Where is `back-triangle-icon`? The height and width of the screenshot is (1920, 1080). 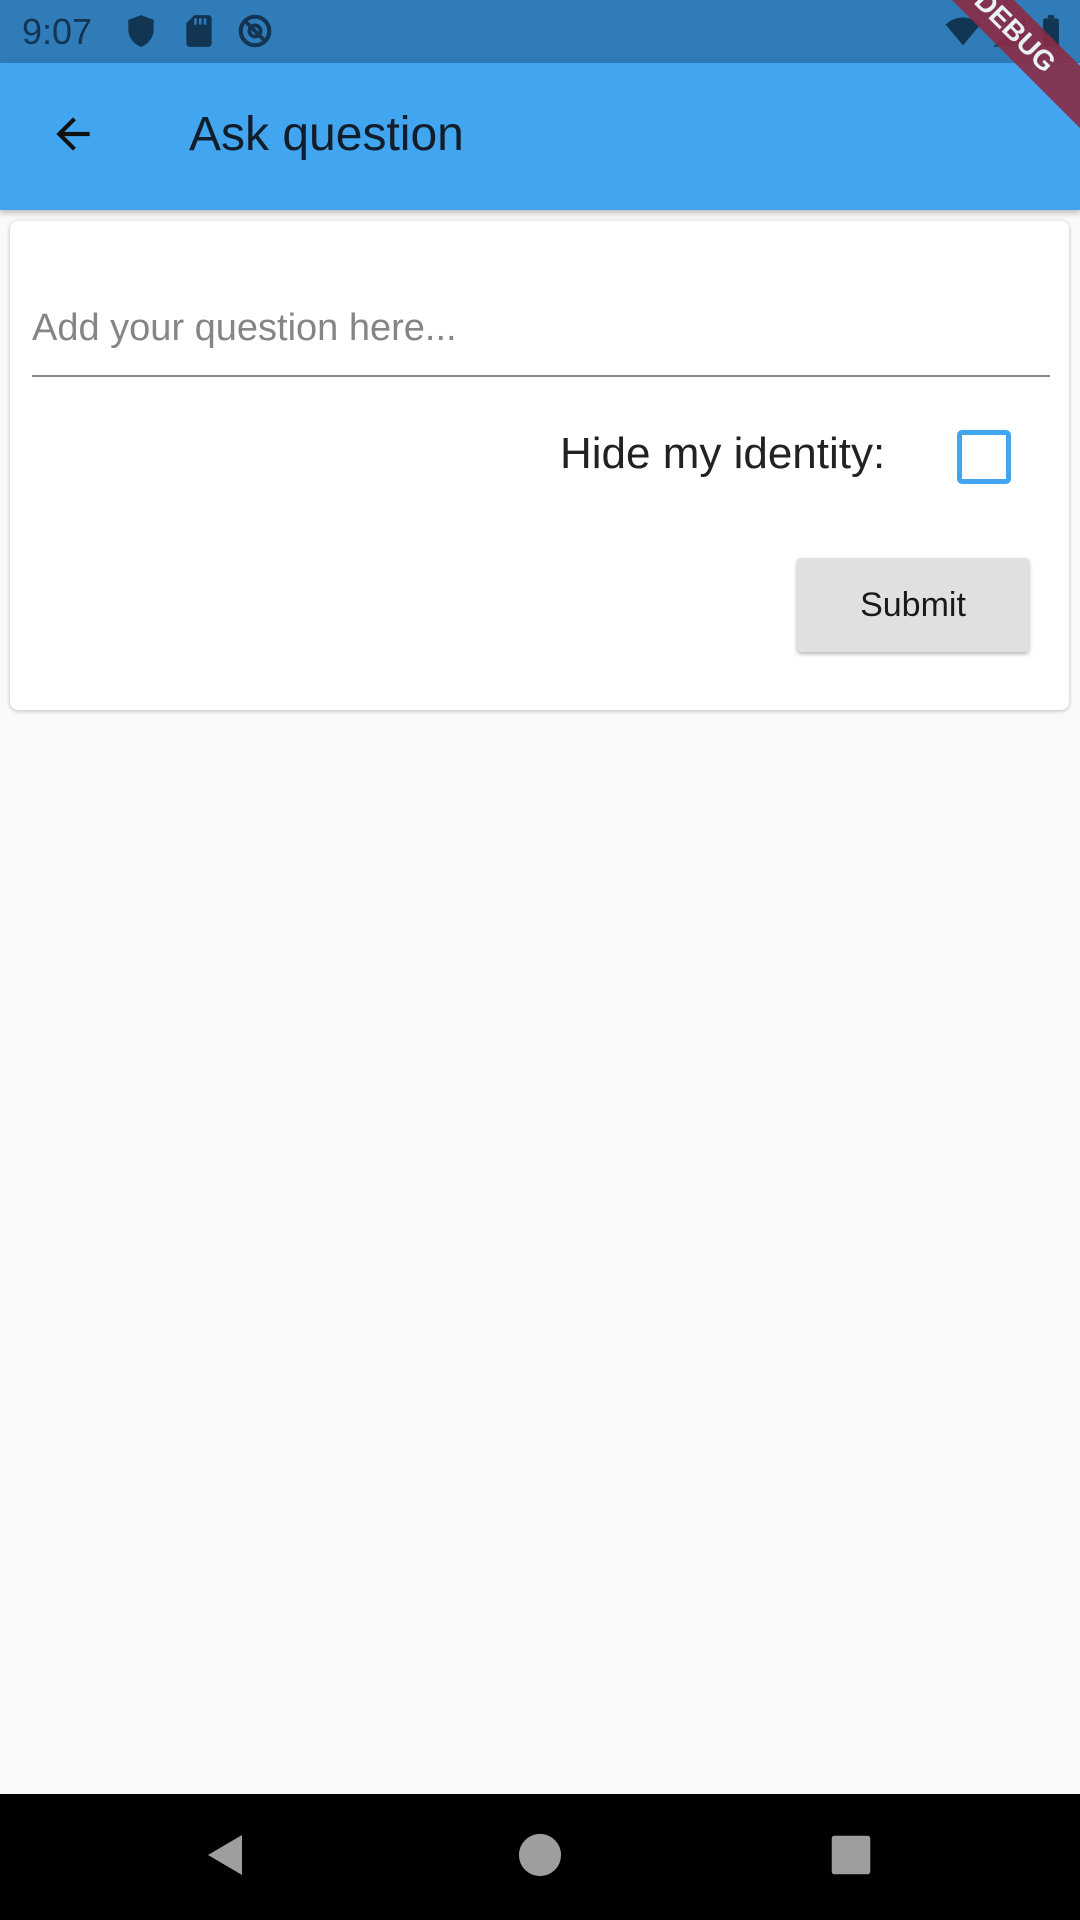 back-triangle-icon is located at coordinates (226, 1857).